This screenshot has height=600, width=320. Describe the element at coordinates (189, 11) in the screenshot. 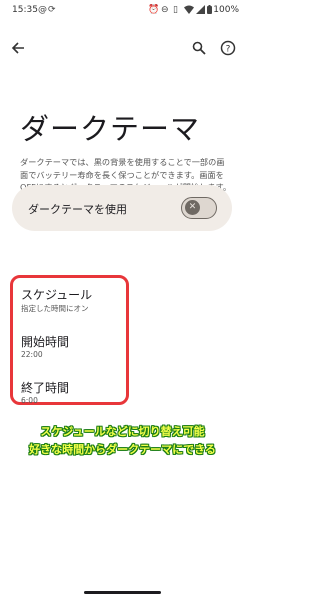

I see `wifi-icon` at that location.